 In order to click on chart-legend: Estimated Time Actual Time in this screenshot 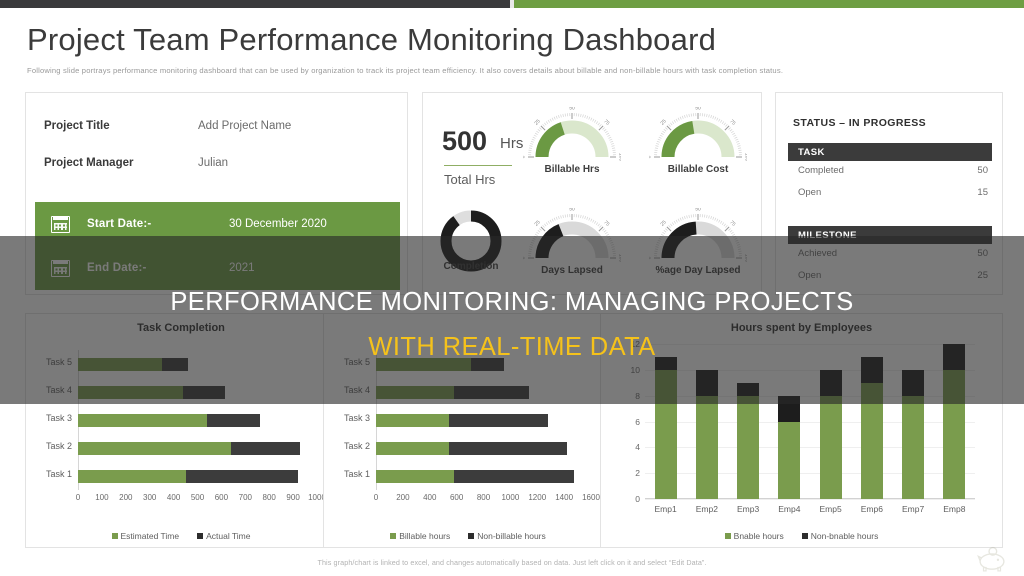, I will do `click(181, 536)`.